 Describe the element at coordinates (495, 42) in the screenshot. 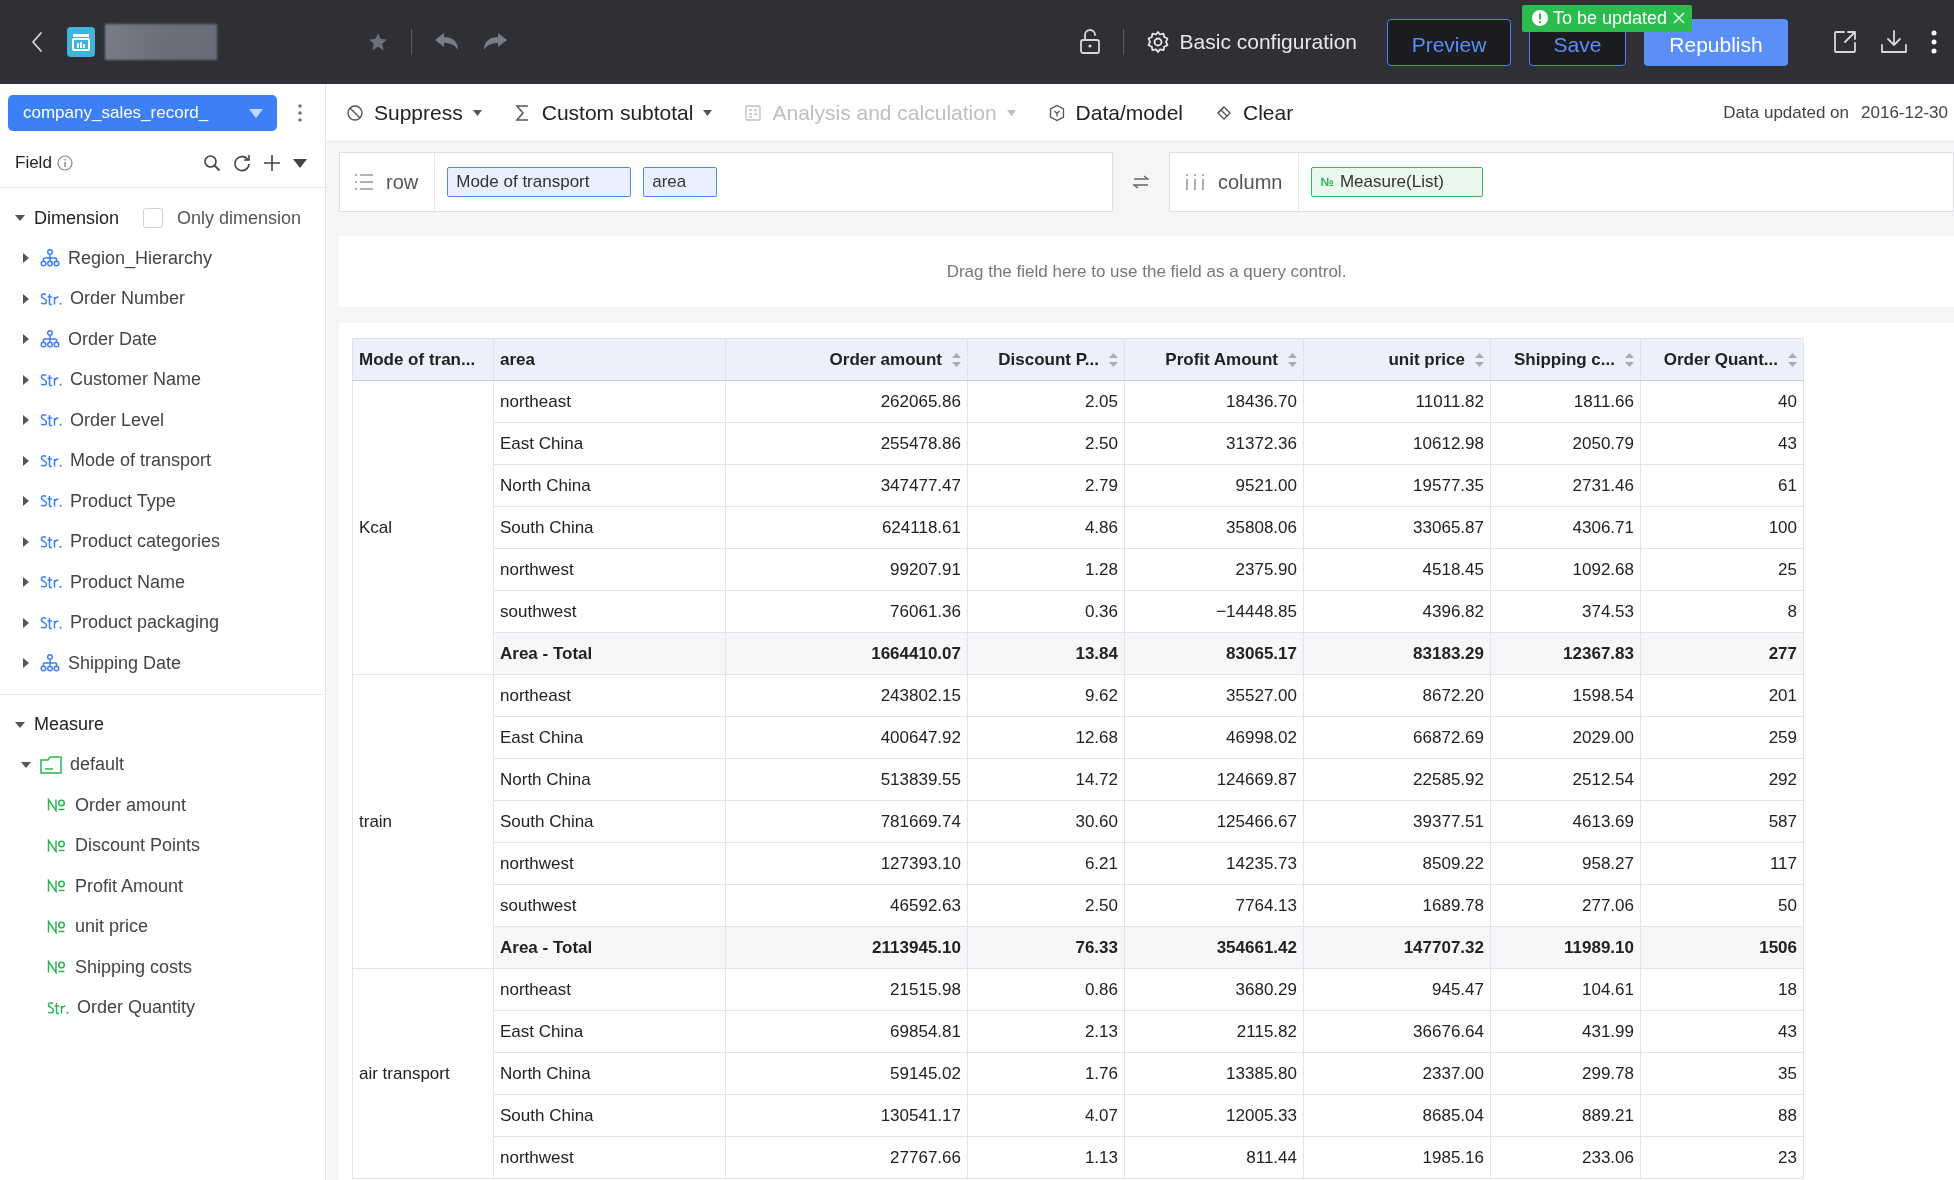

I see `redo-icon` at that location.